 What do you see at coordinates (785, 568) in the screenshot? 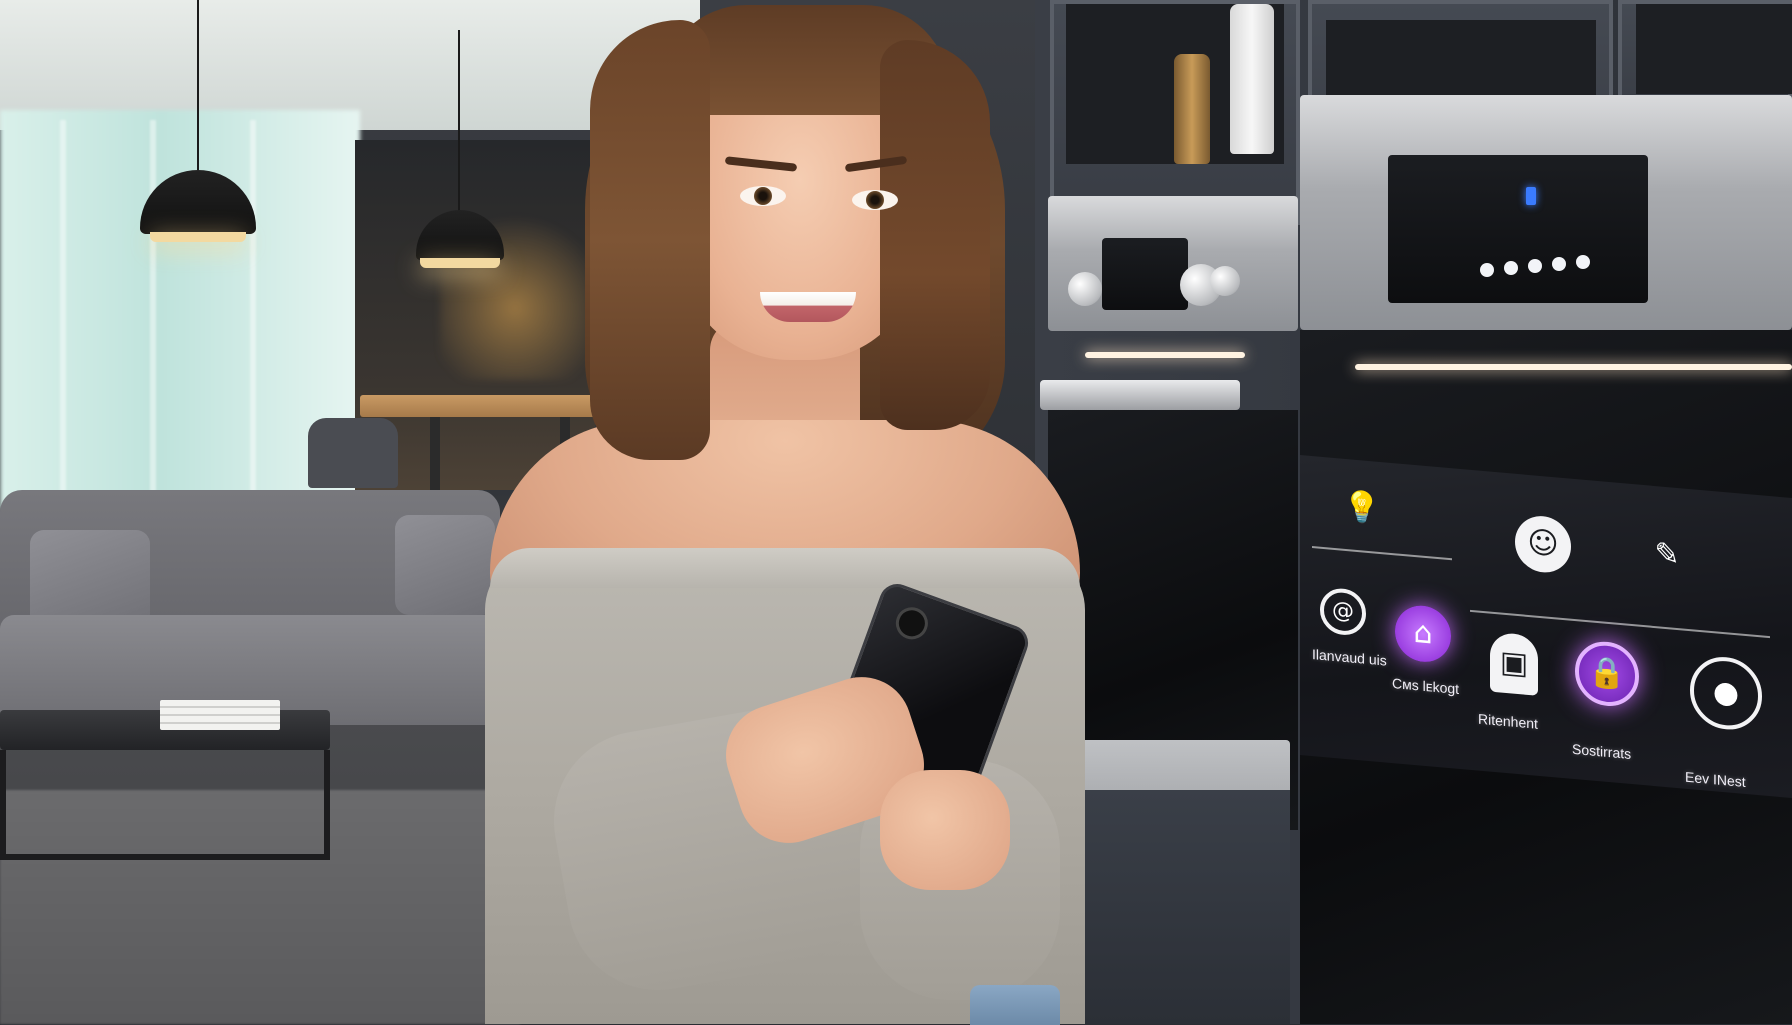
I see `sweater-neckline` at bounding box center [785, 568].